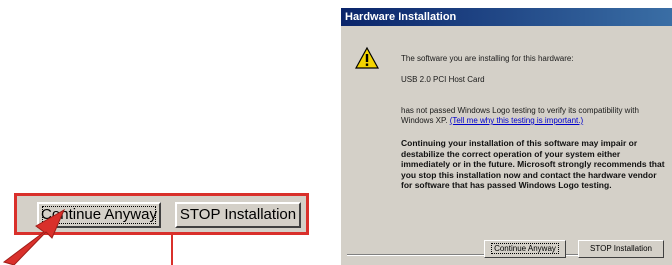 This screenshot has width=672, height=265. Describe the element at coordinates (516, 120) in the screenshot. I see `why-testing-link: (Tell me why this testing is important.)` at that location.